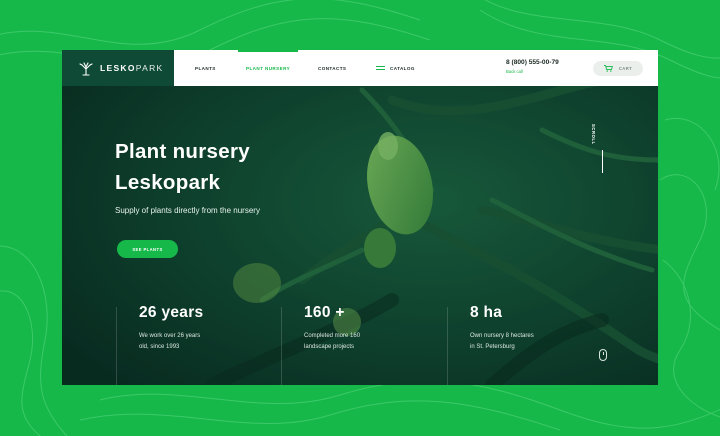  What do you see at coordinates (486, 312) in the screenshot?
I see `stat-area-value: 8 ha` at bounding box center [486, 312].